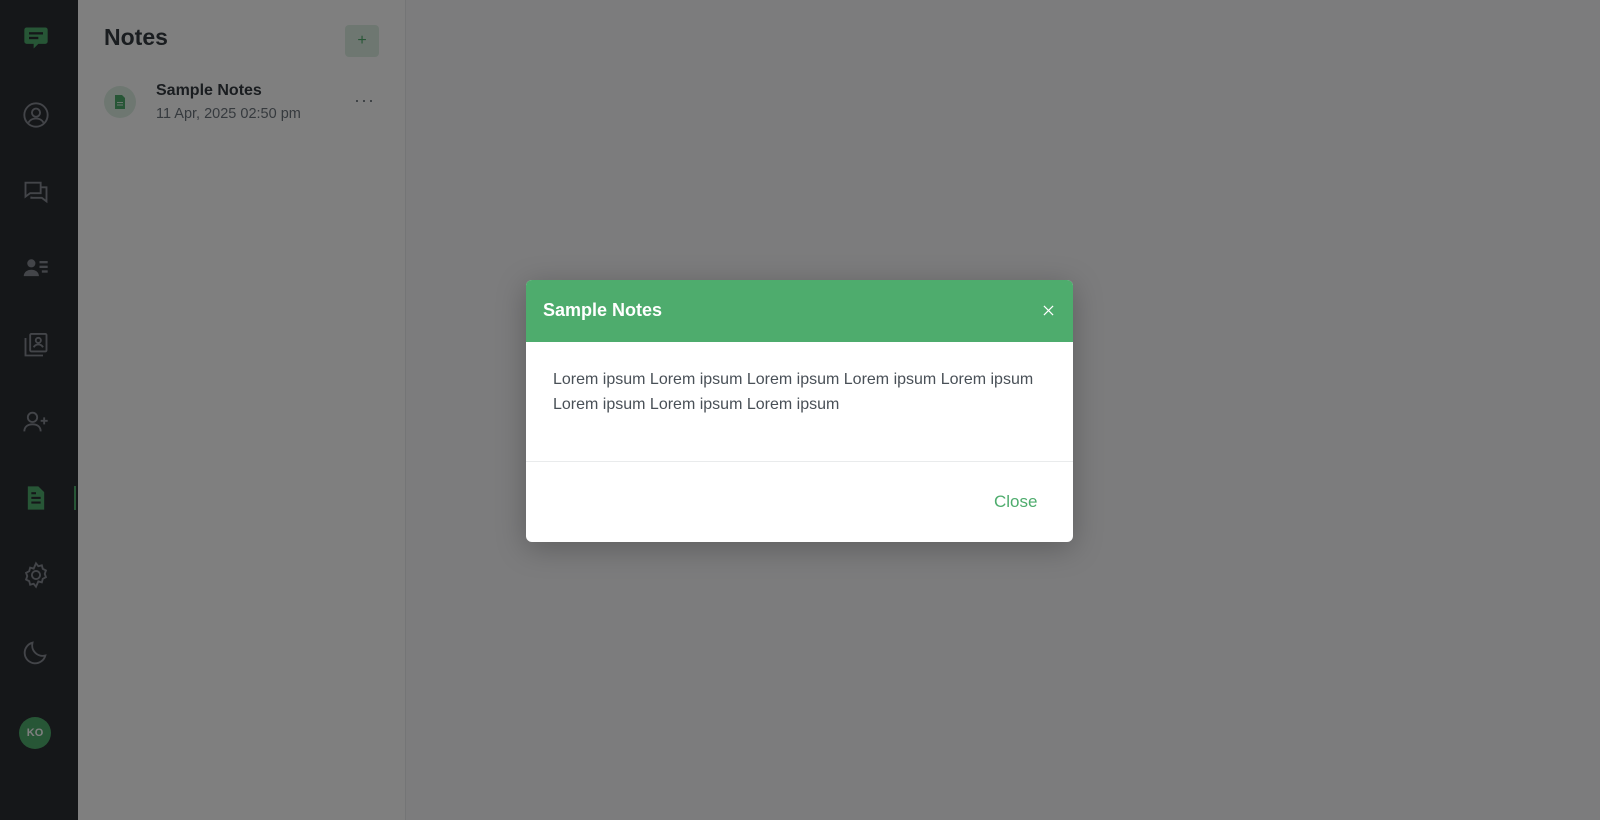  What do you see at coordinates (799, 461) in the screenshot?
I see `divider` at bounding box center [799, 461].